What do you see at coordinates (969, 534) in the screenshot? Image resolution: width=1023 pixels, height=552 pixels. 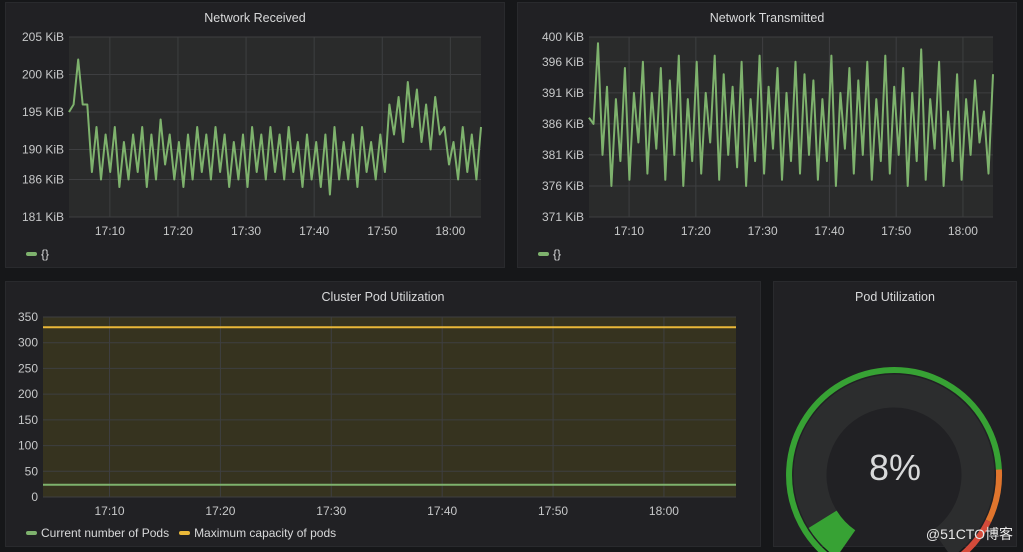 I see `watermark: @51CTO博客` at bounding box center [969, 534].